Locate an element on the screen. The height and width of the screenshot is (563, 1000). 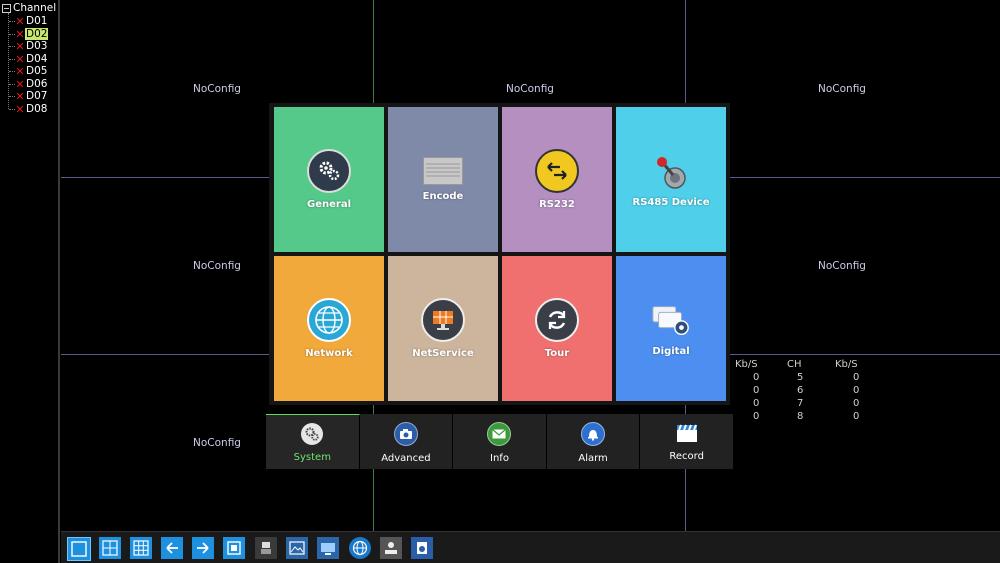
tab-alarm: Alarm is located at coordinates (593, 441).